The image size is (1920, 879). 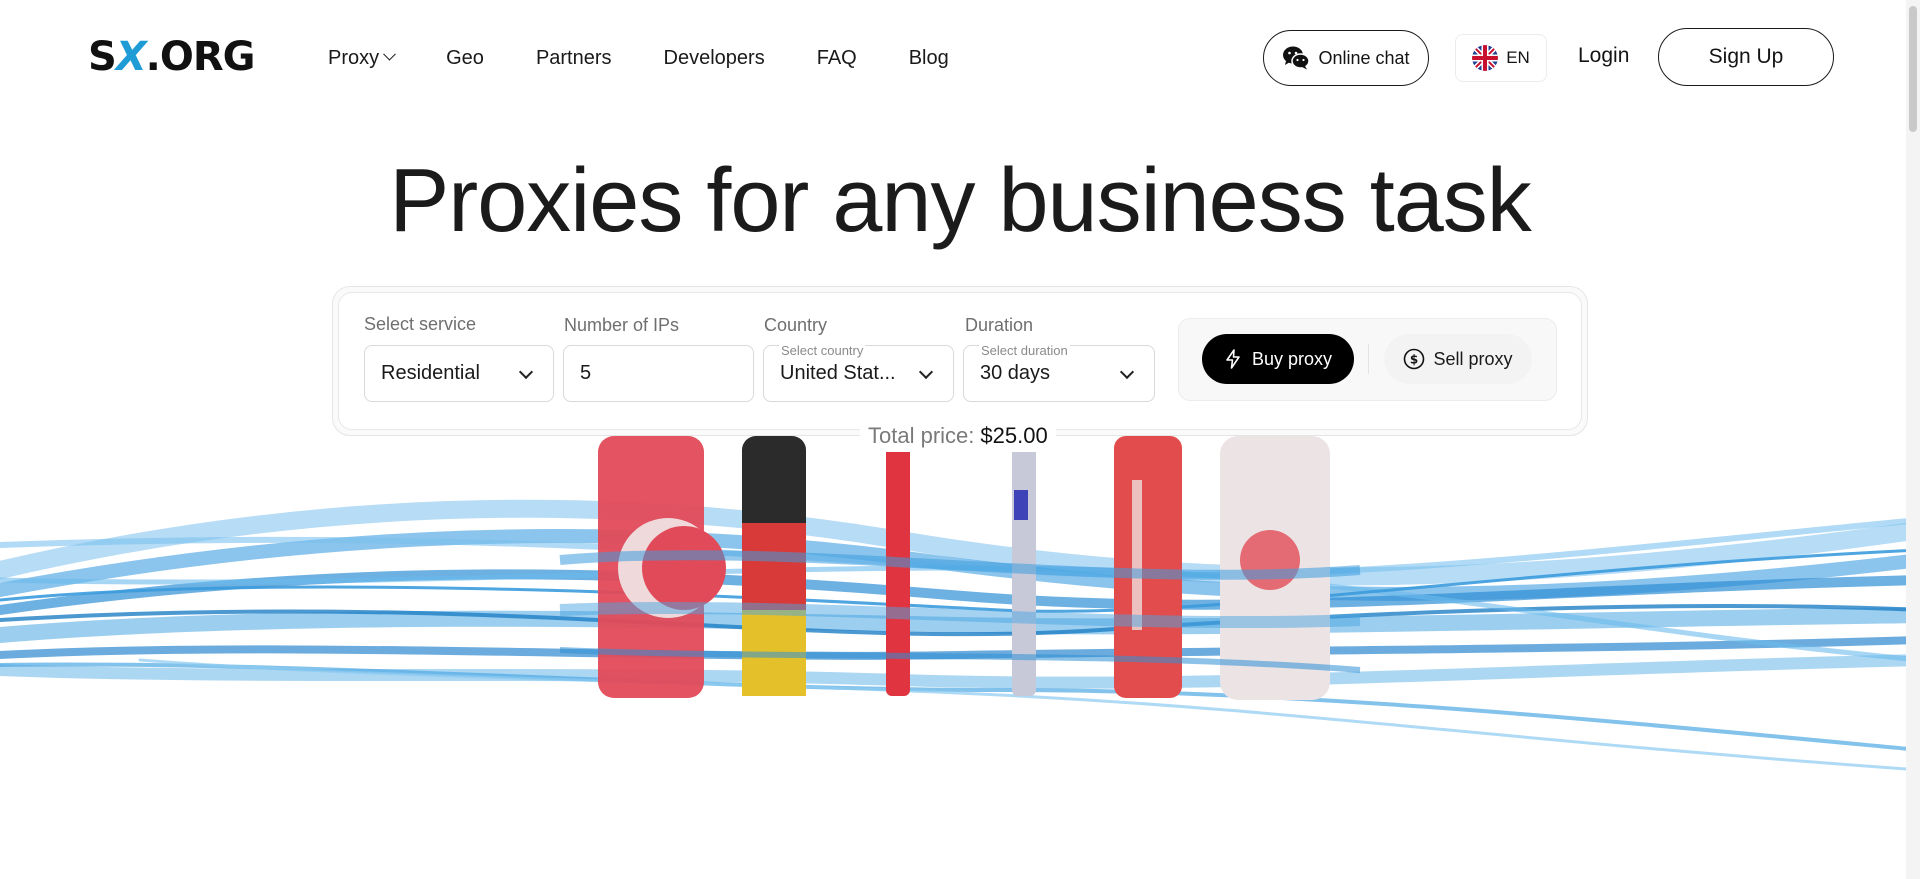 What do you see at coordinates (921, 435) in the screenshot?
I see `total-price-label: Total price:` at bounding box center [921, 435].